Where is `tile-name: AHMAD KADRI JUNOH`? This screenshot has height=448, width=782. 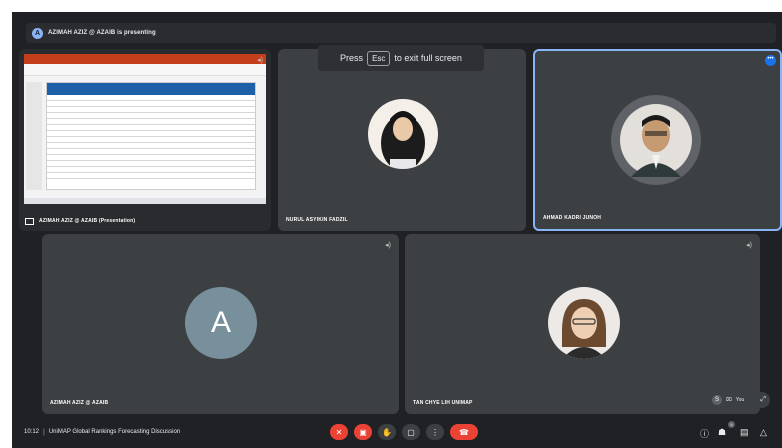
tile-name: AHMAD KADRI JUNOH is located at coordinates (572, 218).